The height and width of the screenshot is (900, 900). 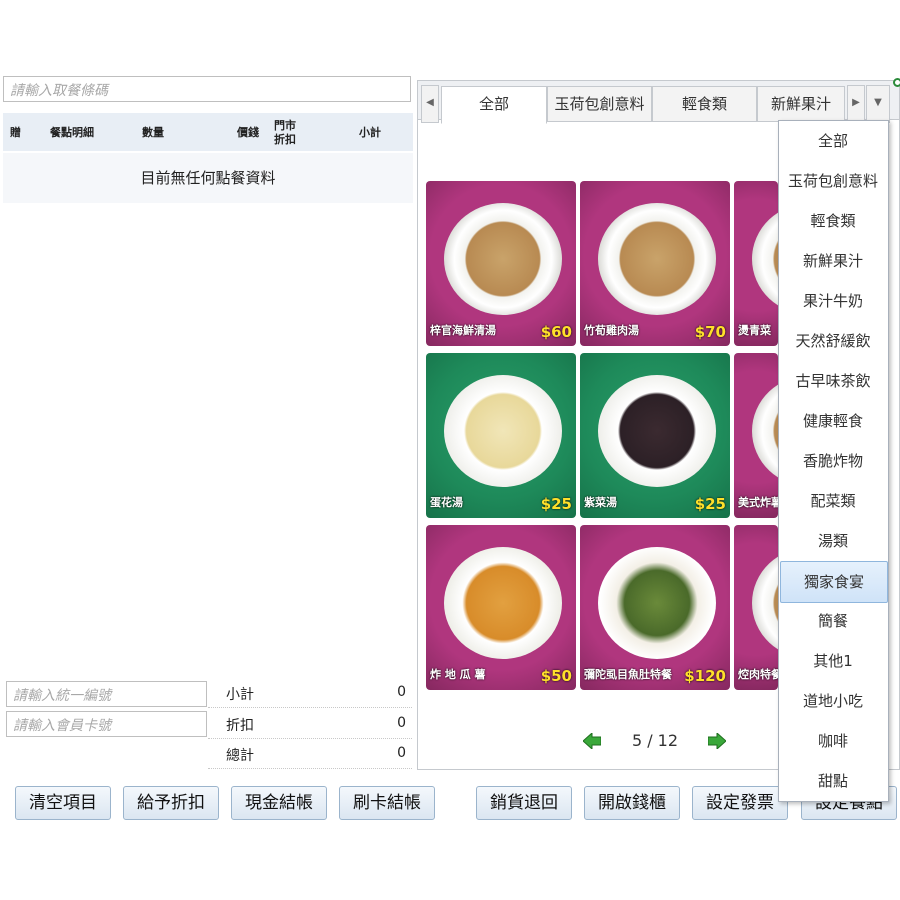 What do you see at coordinates (628, 674) in the screenshot?
I see `product-name: 彌陀虱目魚肚特餐` at bounding box center [628, 674].